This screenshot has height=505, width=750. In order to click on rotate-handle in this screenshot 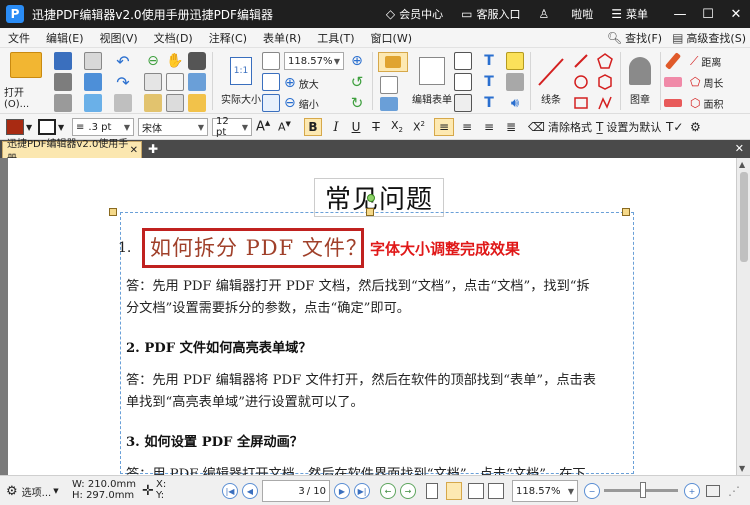, I will do `click(371, 198)`.